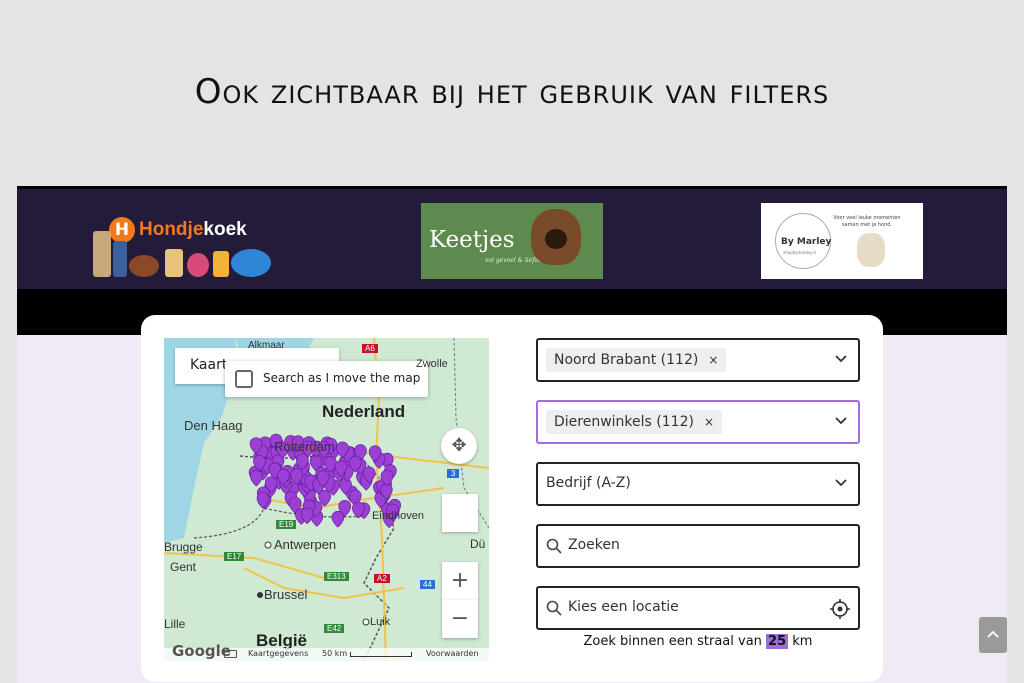  What do you see at coordinates (594, 545) in the screenshot?
I see `search-placeholder: Zoeken` at bounding box center [594, 545].